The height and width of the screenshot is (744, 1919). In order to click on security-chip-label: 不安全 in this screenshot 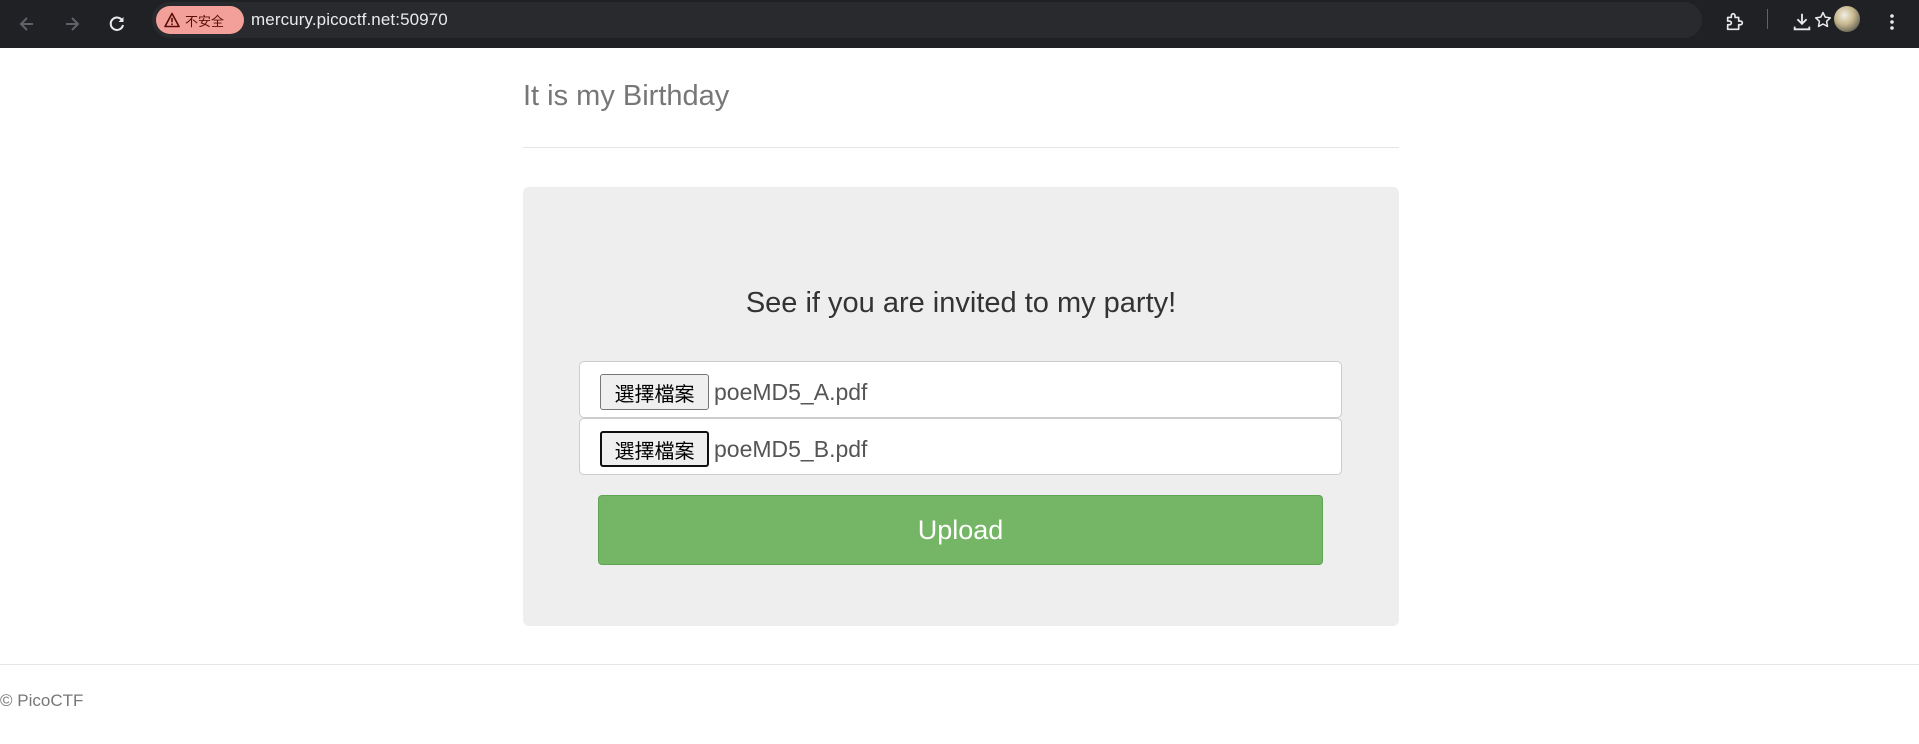, I will do `click(205, 21)`.